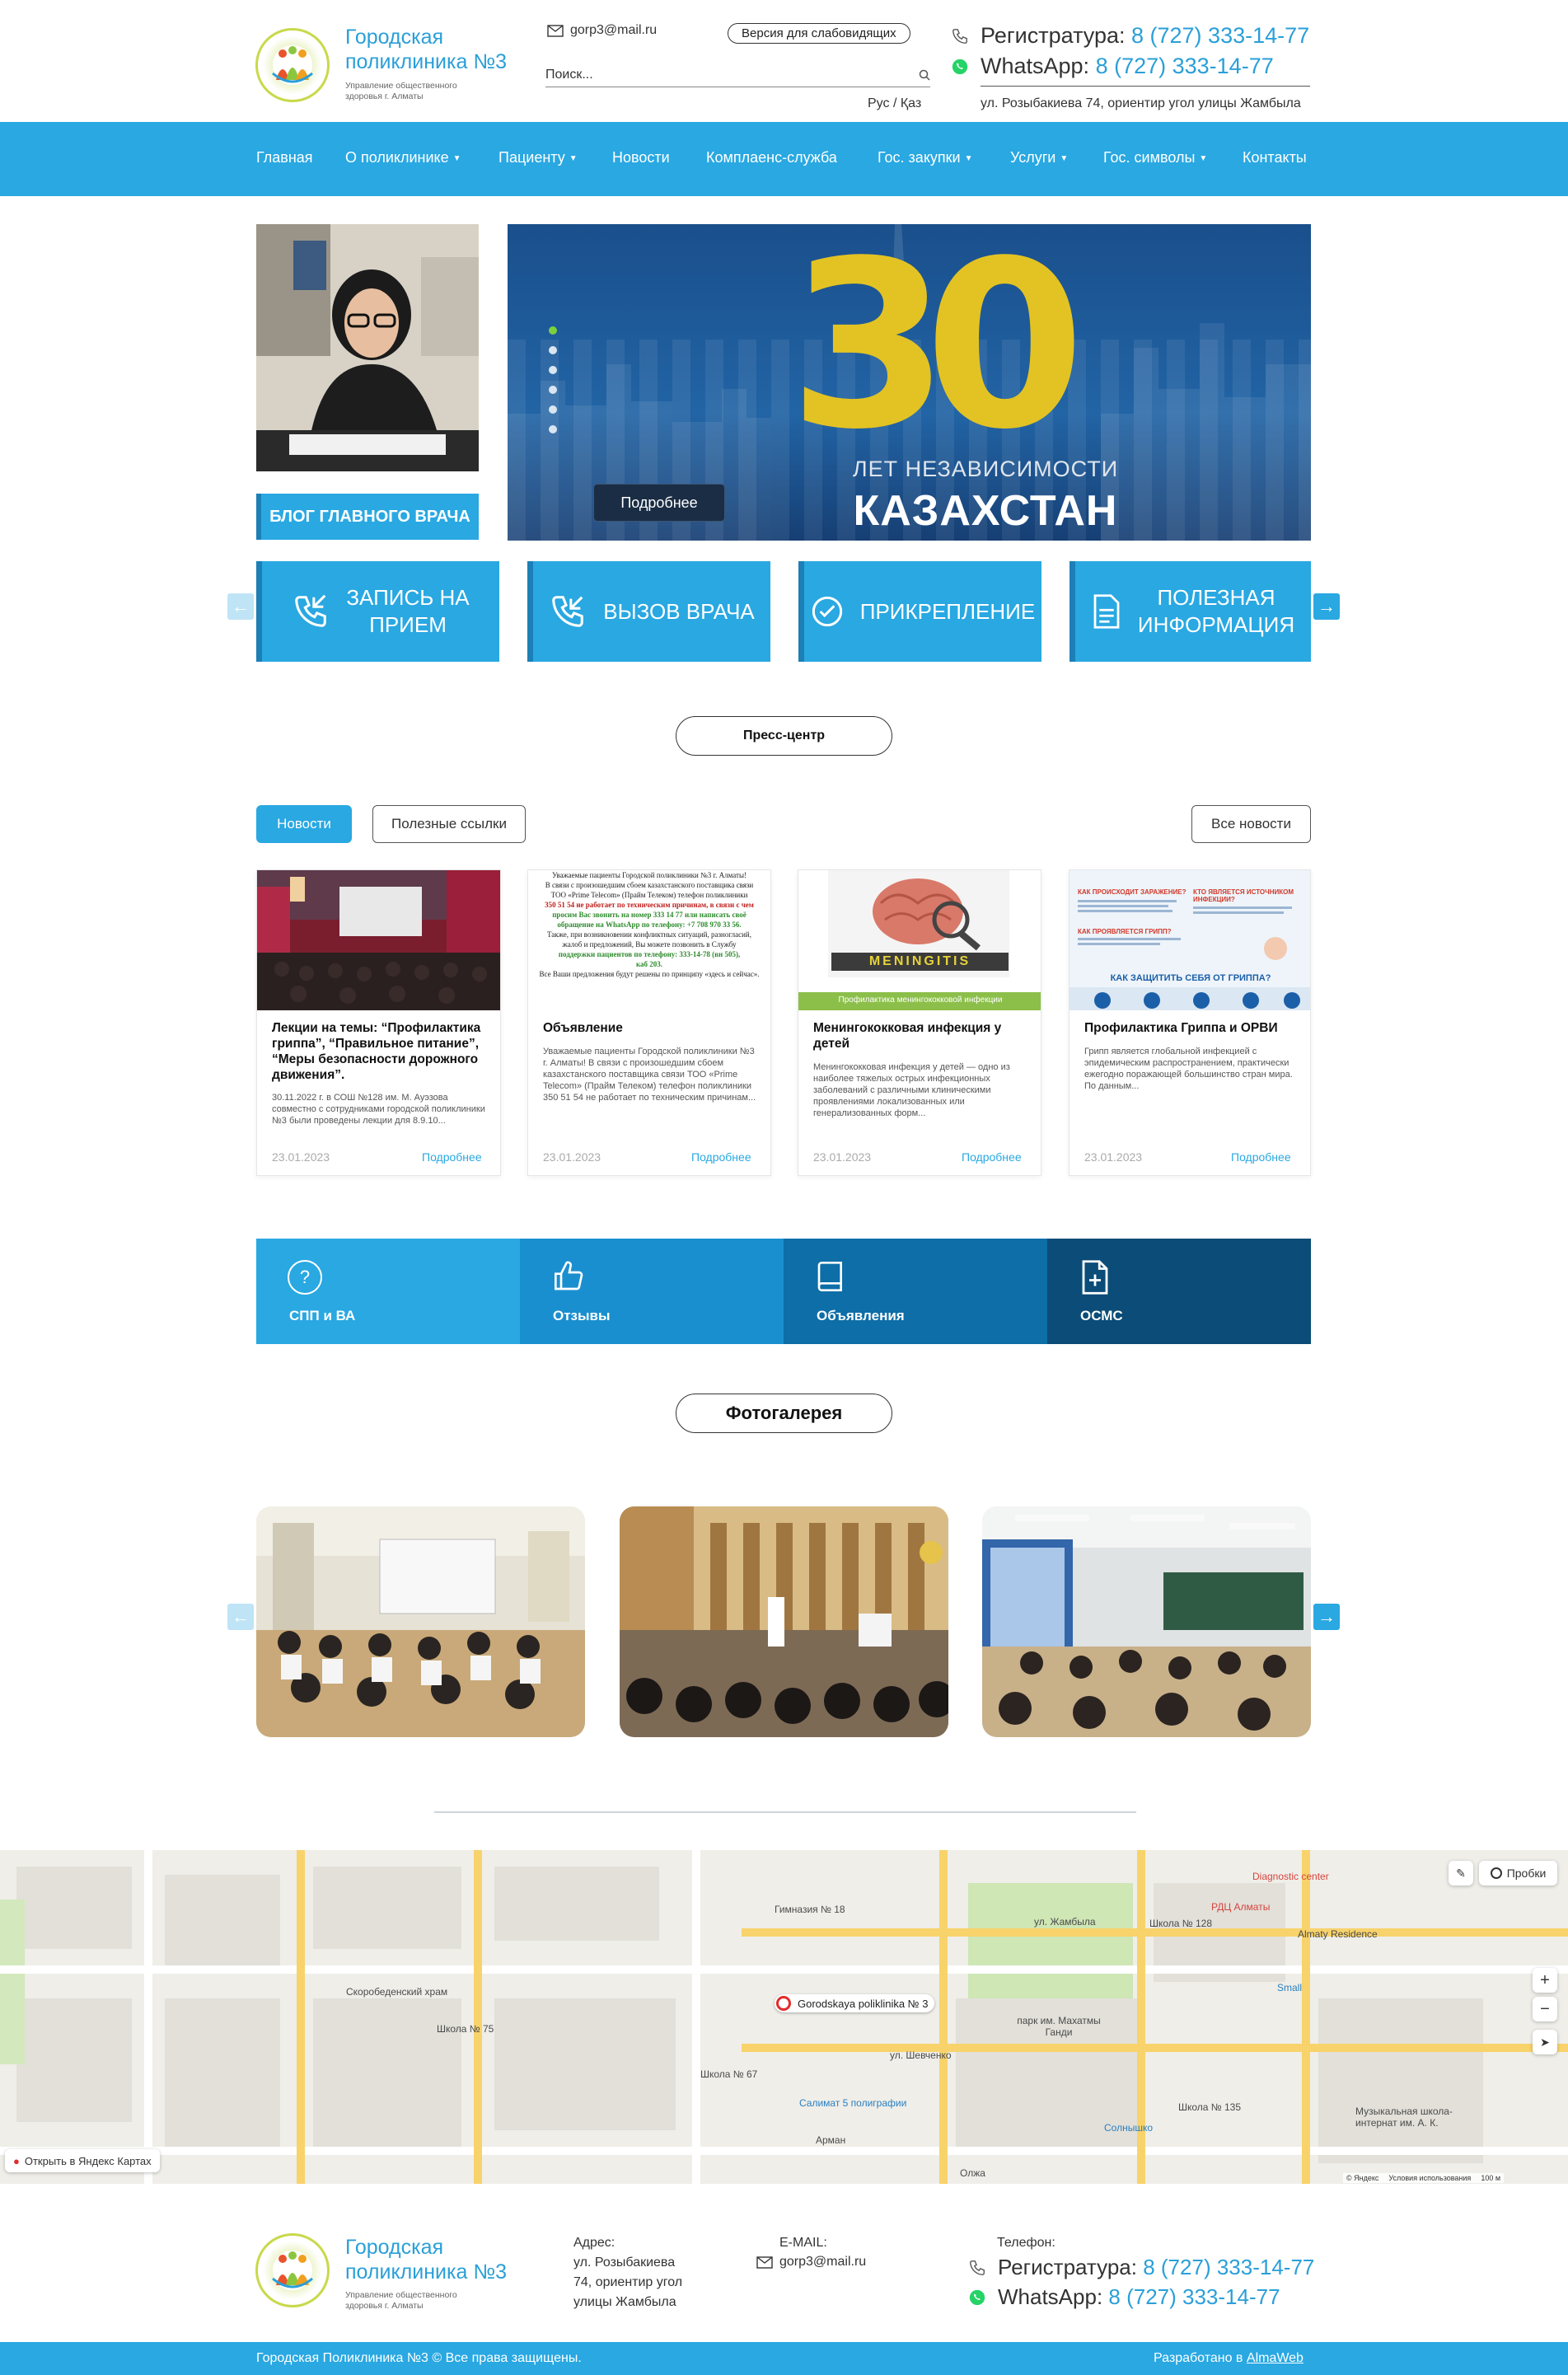 This screenshot has height=2375, width=1568. Describe the element at coordinates (652, 1291) in the screenshot. I see `strip-reviews: Отзывы` at that location.